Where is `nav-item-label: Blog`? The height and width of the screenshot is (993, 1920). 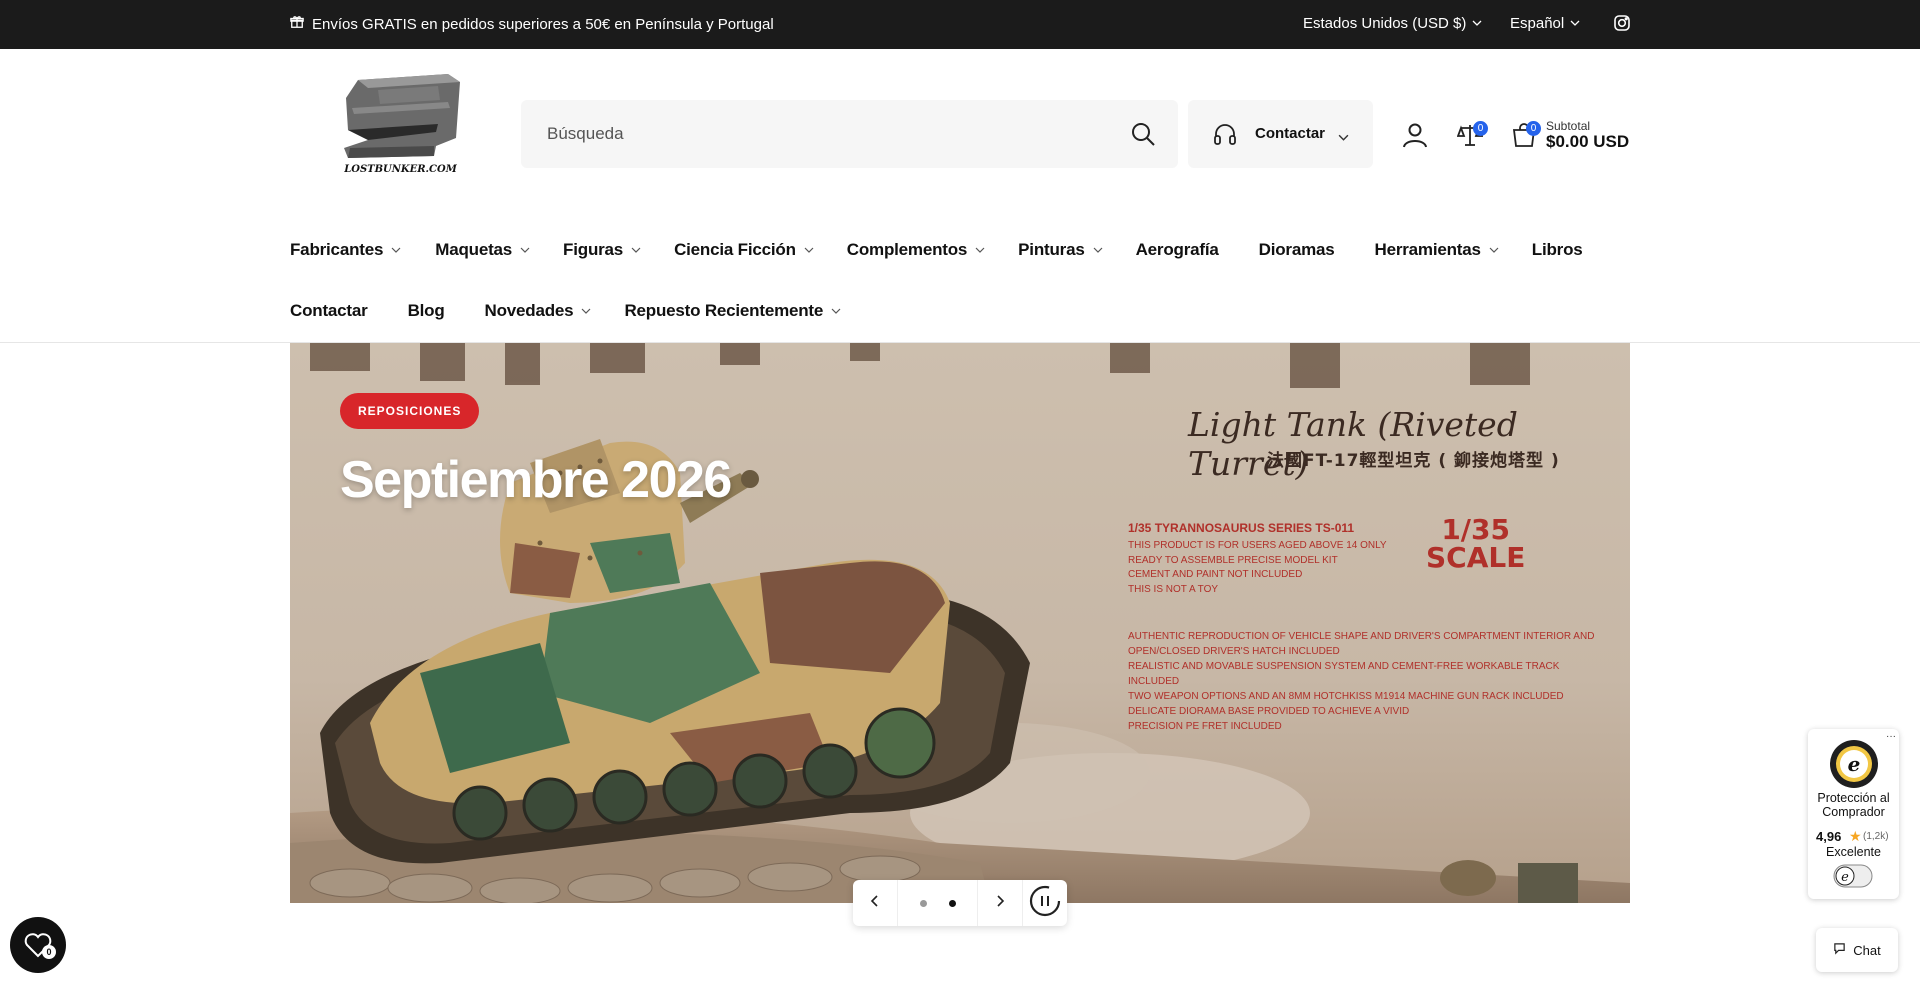
nav-item-label: Blog is located at coordinates (426, 310).